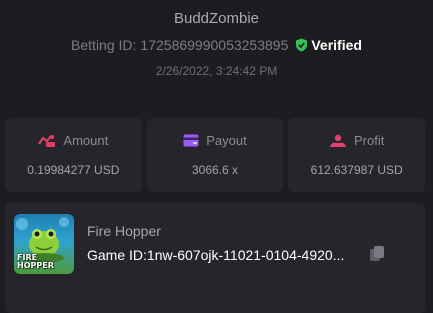  I want to click on stat-payout-value: 3066.6 x, so click(215, 170).